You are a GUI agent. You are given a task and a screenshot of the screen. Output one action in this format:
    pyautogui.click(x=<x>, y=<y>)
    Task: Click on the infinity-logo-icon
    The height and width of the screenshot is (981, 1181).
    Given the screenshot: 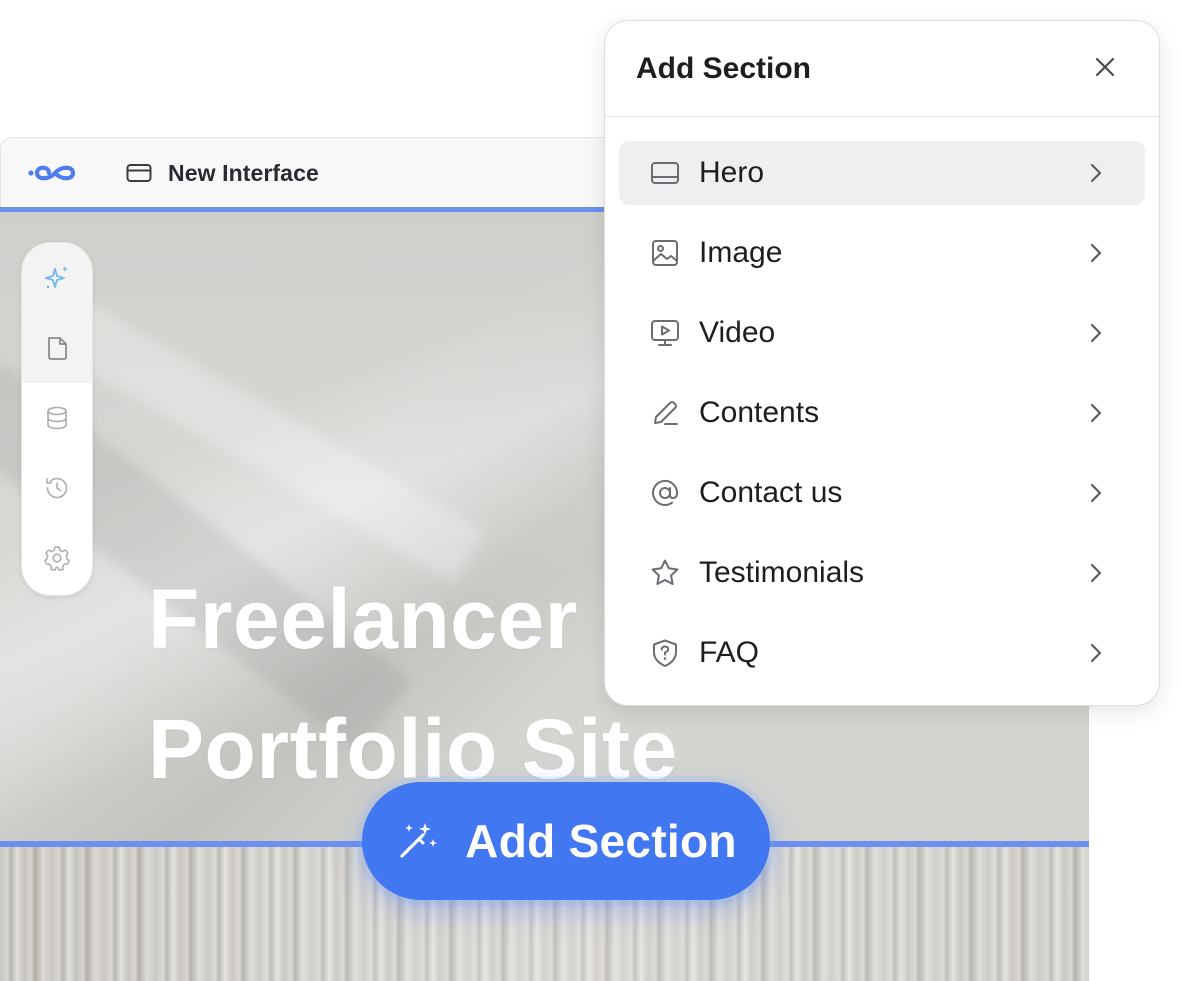 What is the action you would take?
    pyautogui.click(x=57, y=173)
    